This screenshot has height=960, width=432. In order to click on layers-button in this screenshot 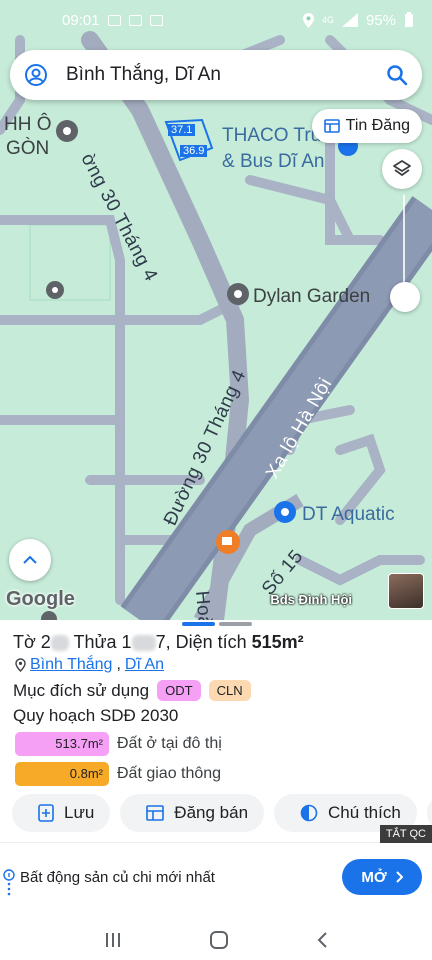, I will do `click(402, 169)`.